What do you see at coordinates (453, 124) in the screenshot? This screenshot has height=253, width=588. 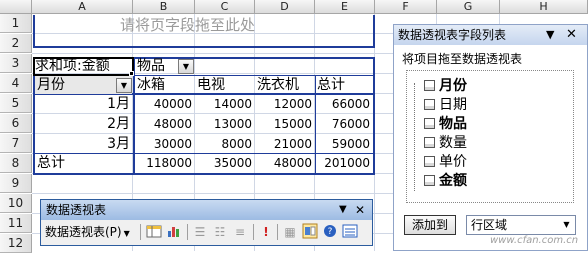 I see `field-label: 物品` at bounding box center [453, 124].